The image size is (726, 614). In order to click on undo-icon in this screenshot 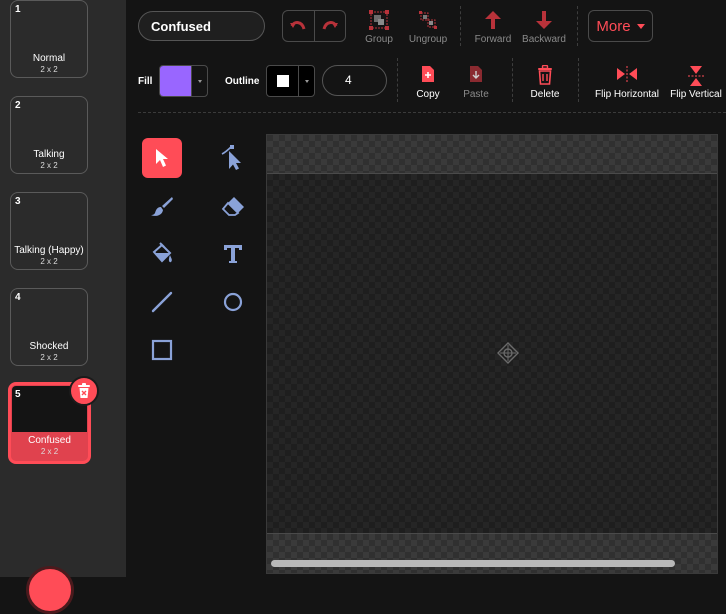, I will do `click(298, 25)`.